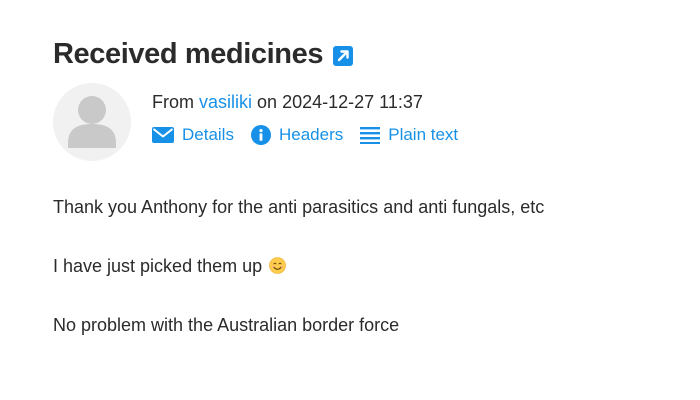 The height and width of the screenshot is (400, 700). Describe the element at coordinates (370, 135) in the screenshot. I see `lines-icon` at that location.